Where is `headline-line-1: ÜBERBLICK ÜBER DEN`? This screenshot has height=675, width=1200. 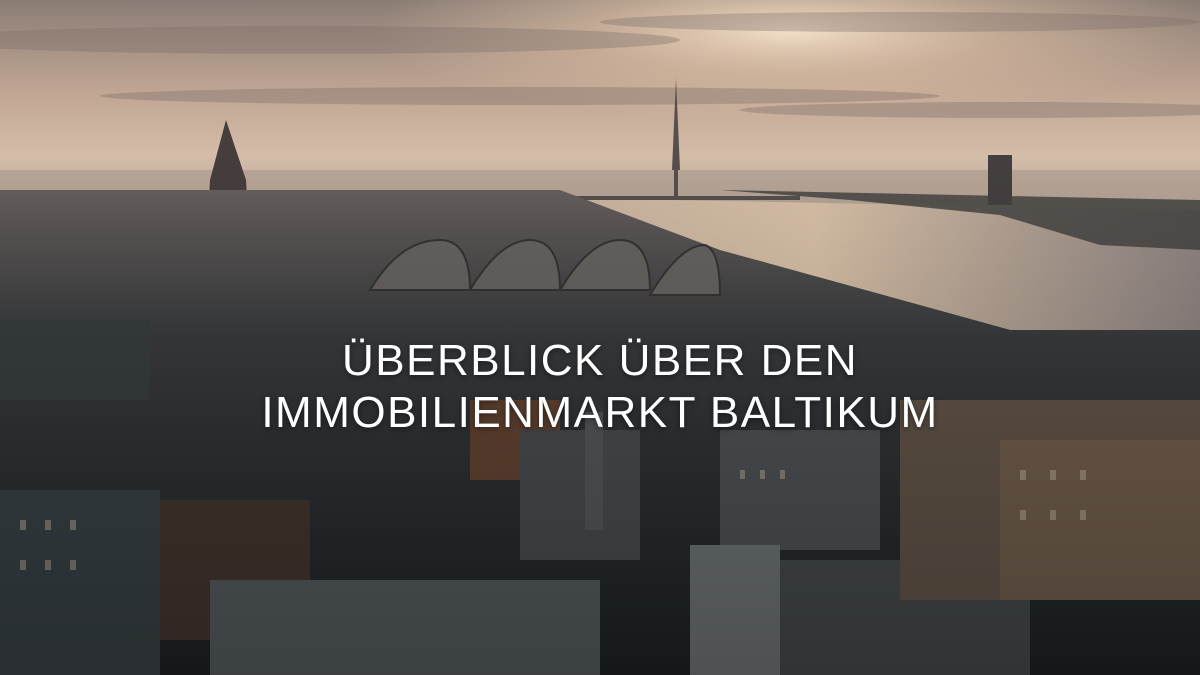
headline-line-1: ÜBERBLICK ÜBER DEN is located at coordinates (599, 361).